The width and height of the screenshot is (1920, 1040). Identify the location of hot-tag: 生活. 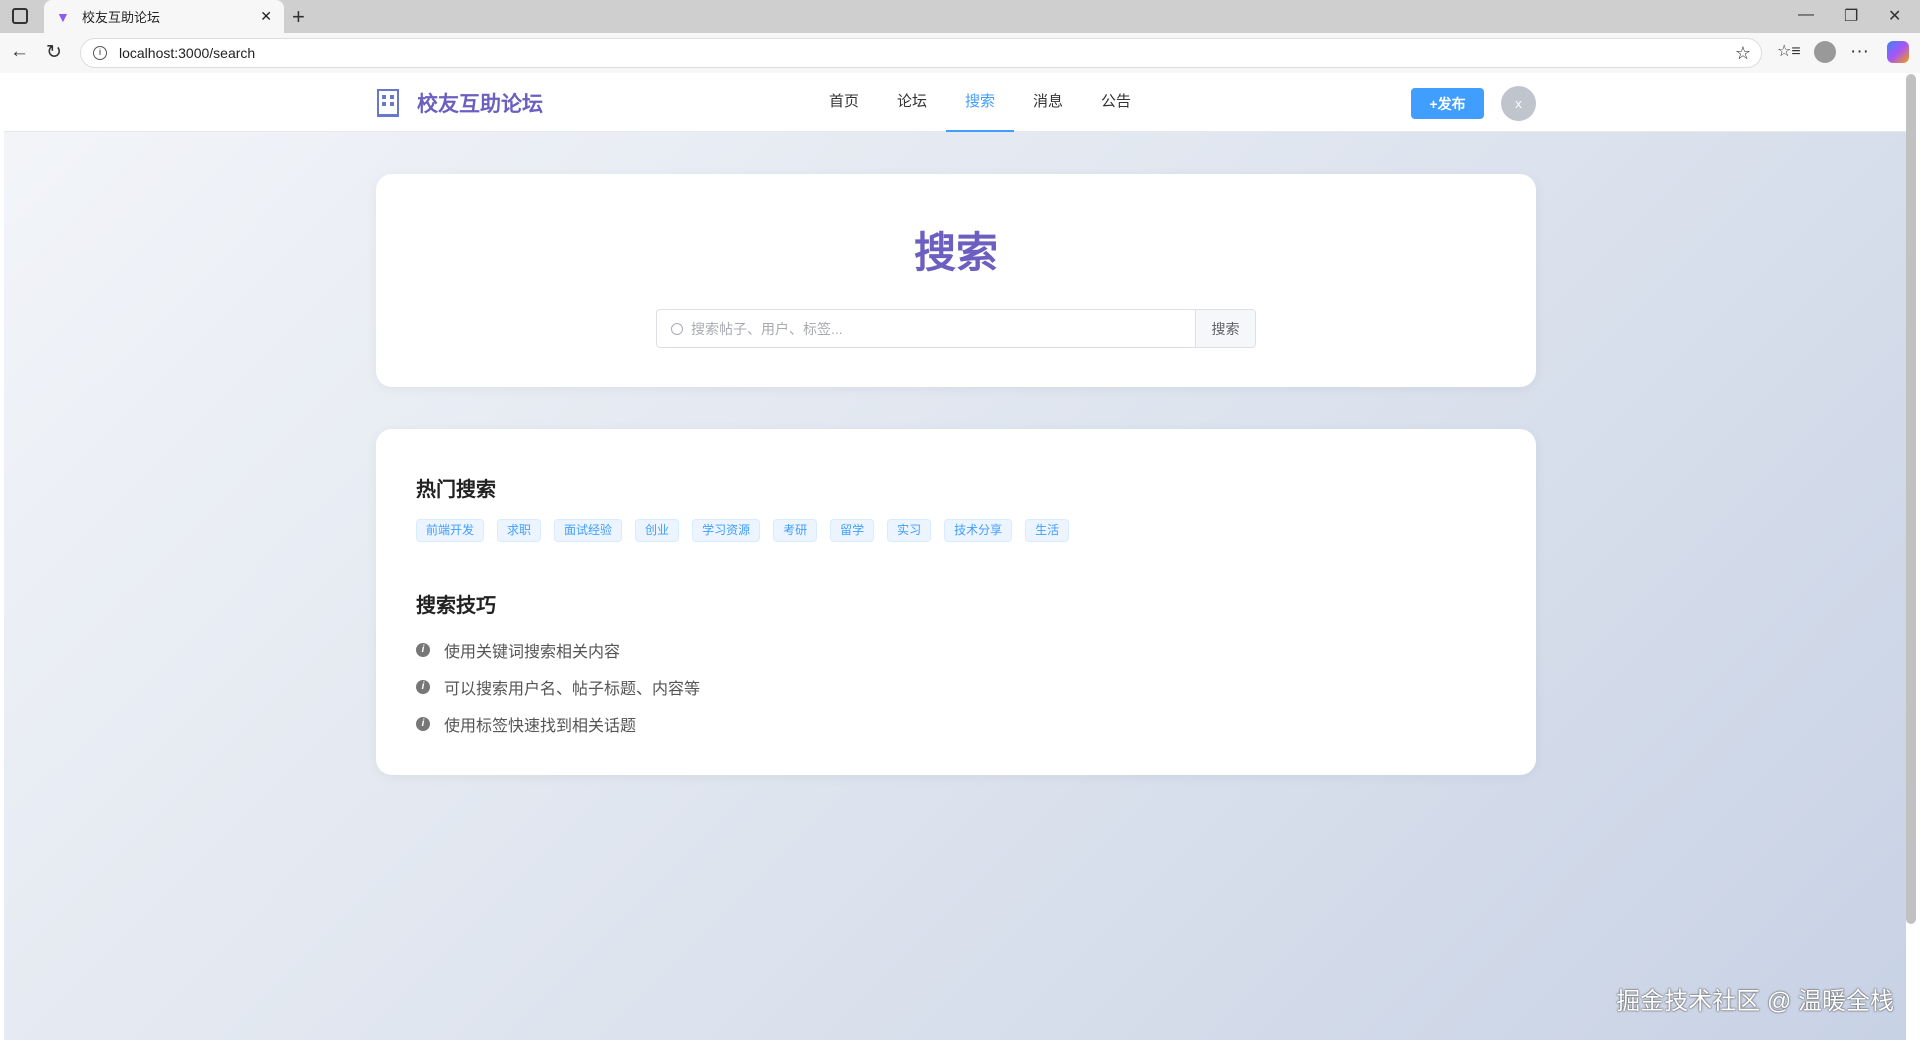
(1047, 530).